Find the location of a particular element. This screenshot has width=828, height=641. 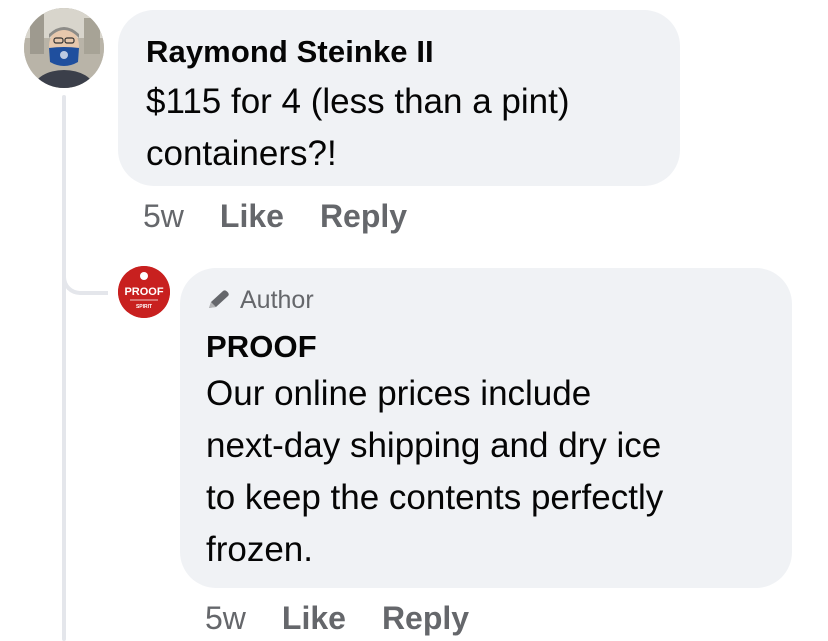

reply-text-line: next-day shipping and dry ice is located at coordinates (434, 445).